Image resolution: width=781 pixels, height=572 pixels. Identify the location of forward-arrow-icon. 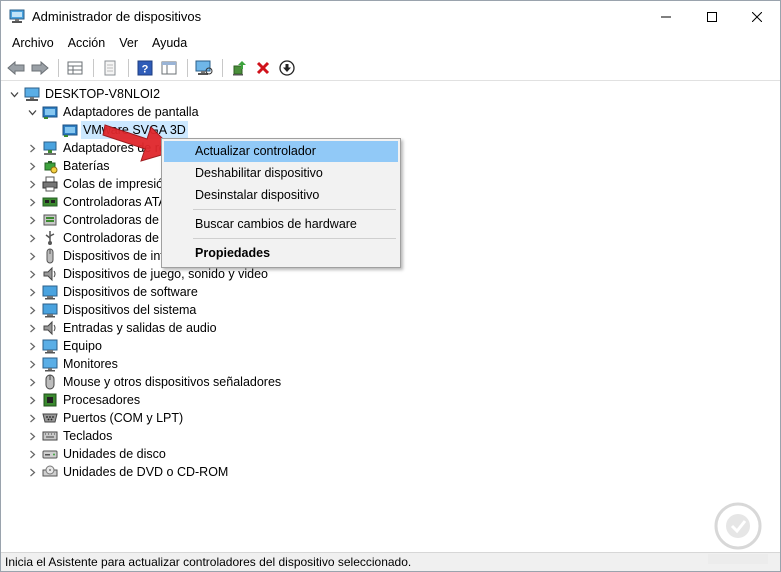
(40, 67).